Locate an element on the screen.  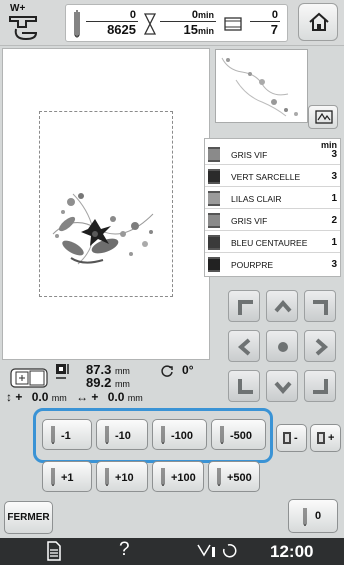
angle-value: 0 is located at coordinates (185, 370).